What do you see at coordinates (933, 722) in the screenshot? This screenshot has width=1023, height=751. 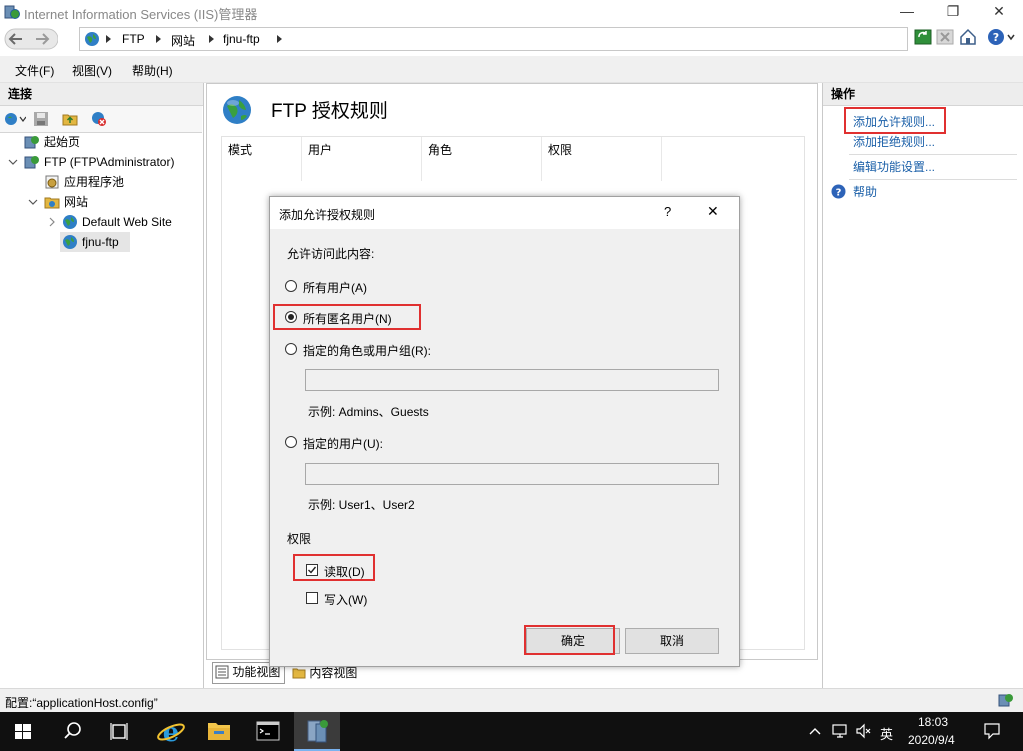 I see `clock-time: 18:03` at bounding box center [933, 722].